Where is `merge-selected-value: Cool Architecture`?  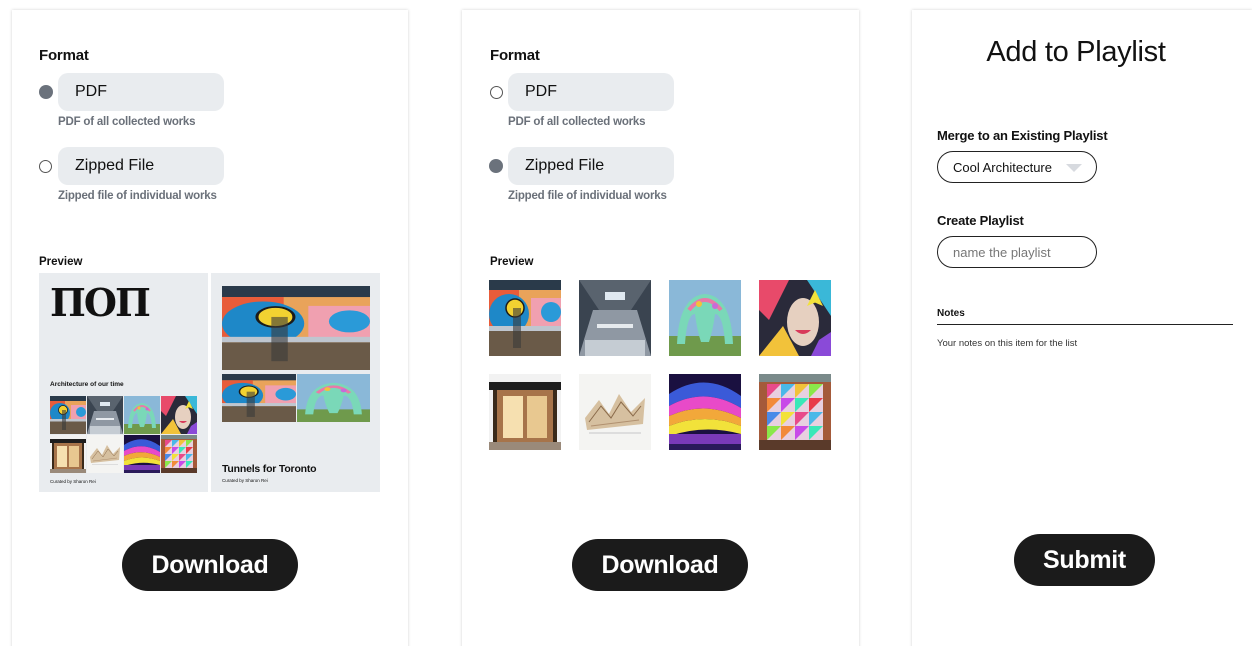
merge-selected-value: Cool Architecture is located at coordinates (1002, 167).